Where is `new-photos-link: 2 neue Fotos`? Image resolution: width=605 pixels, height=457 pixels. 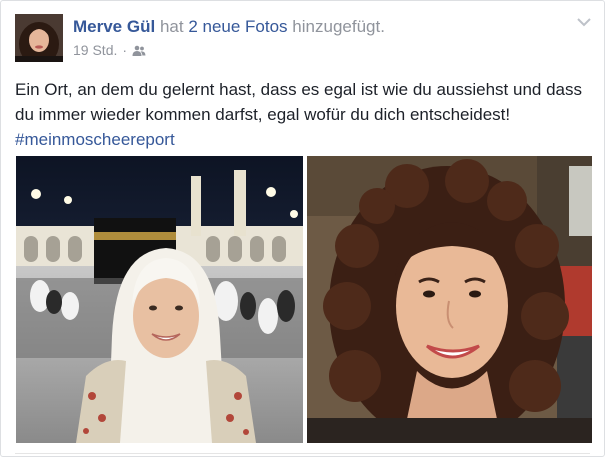
new-photos-link: 2 neue Fotos is located at coordinates (237, 26).